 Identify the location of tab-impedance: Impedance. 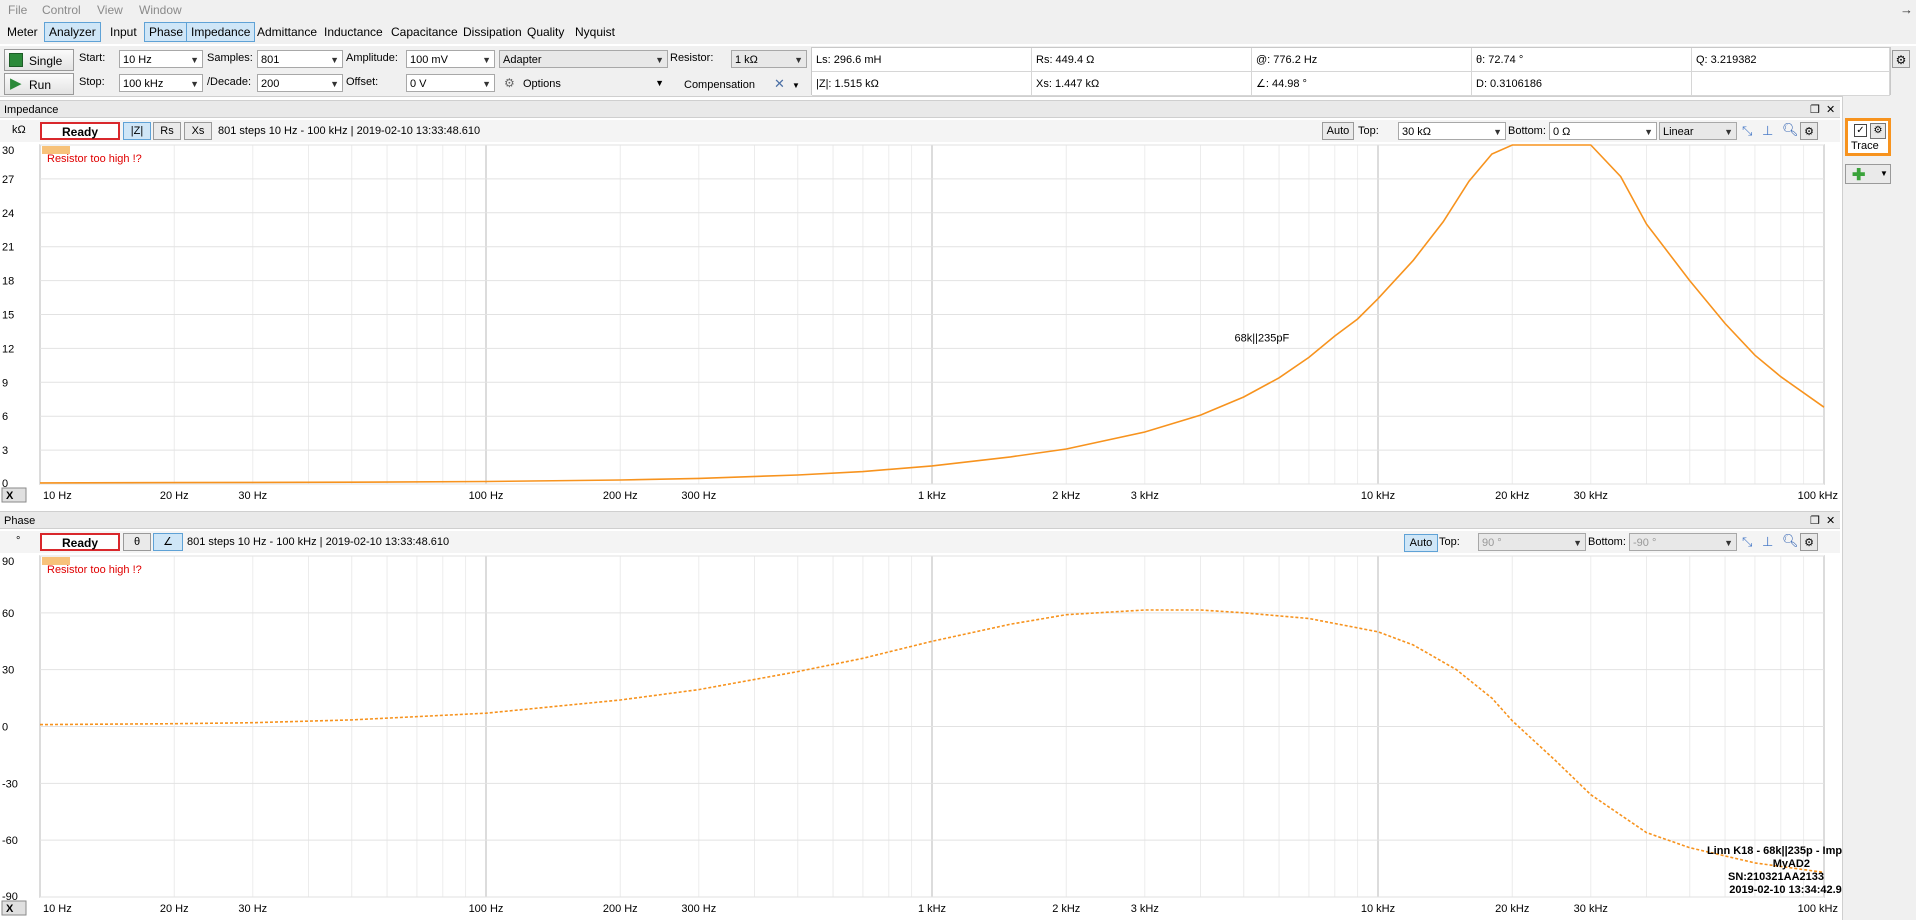
(221, 32).